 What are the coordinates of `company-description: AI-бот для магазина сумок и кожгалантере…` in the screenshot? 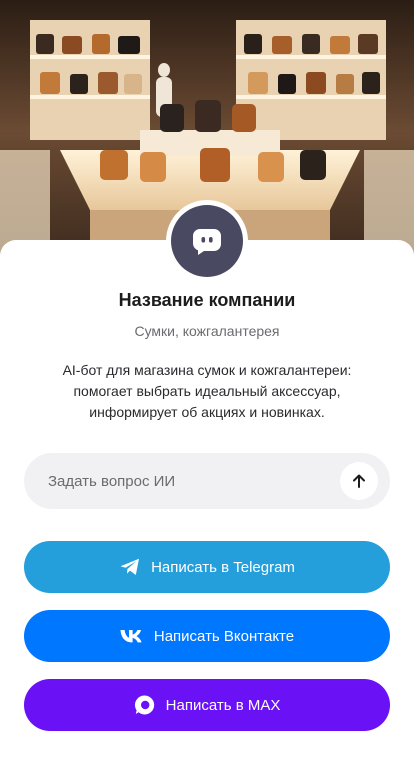 It's located at (207, 391).